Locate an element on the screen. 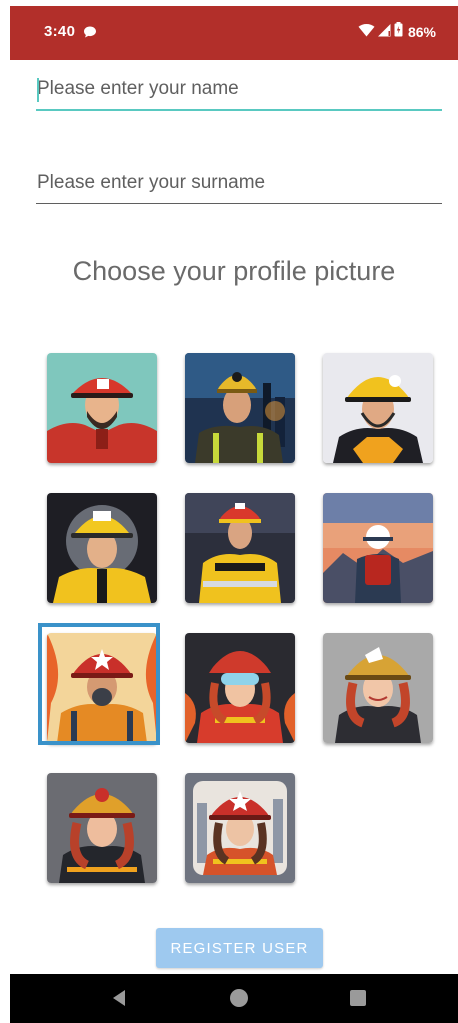 This screenshot has width=458, height=1023. wifi-icon is located at coordinates (366, 32).